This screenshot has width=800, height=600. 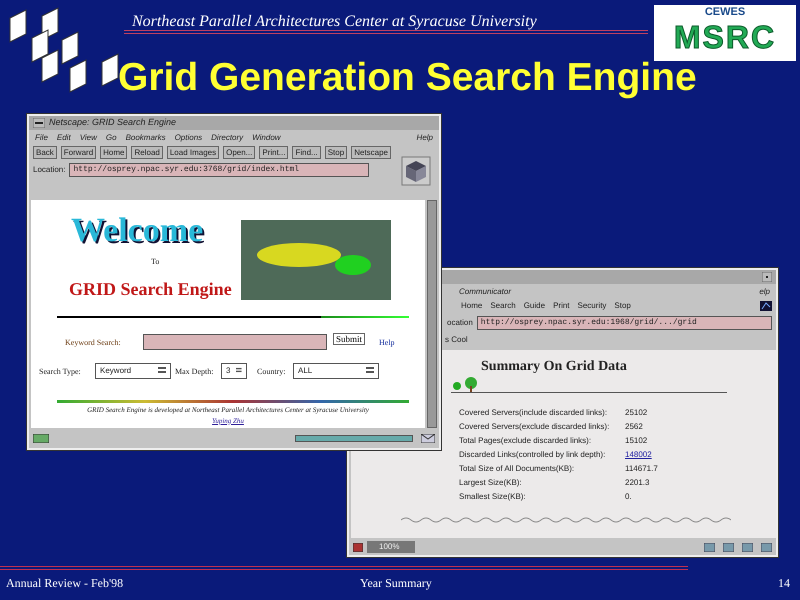 I want to click on menu-item: Edit, so click(x=63, y=138).